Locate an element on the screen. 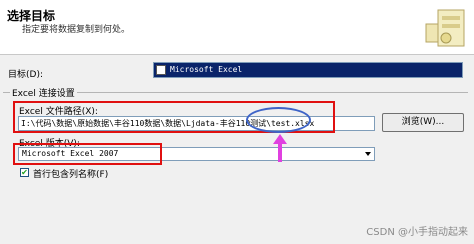 Image resolution: width=474 pixels, height=244 pixels. wizard-graphic-icon is located at coordinates (445, 28).